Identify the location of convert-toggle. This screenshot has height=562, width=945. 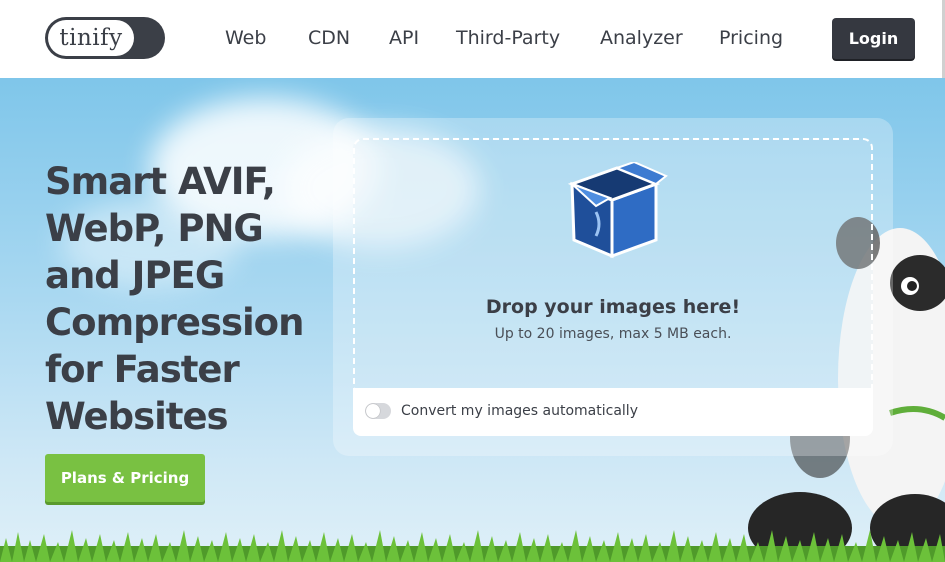
(378, 411).